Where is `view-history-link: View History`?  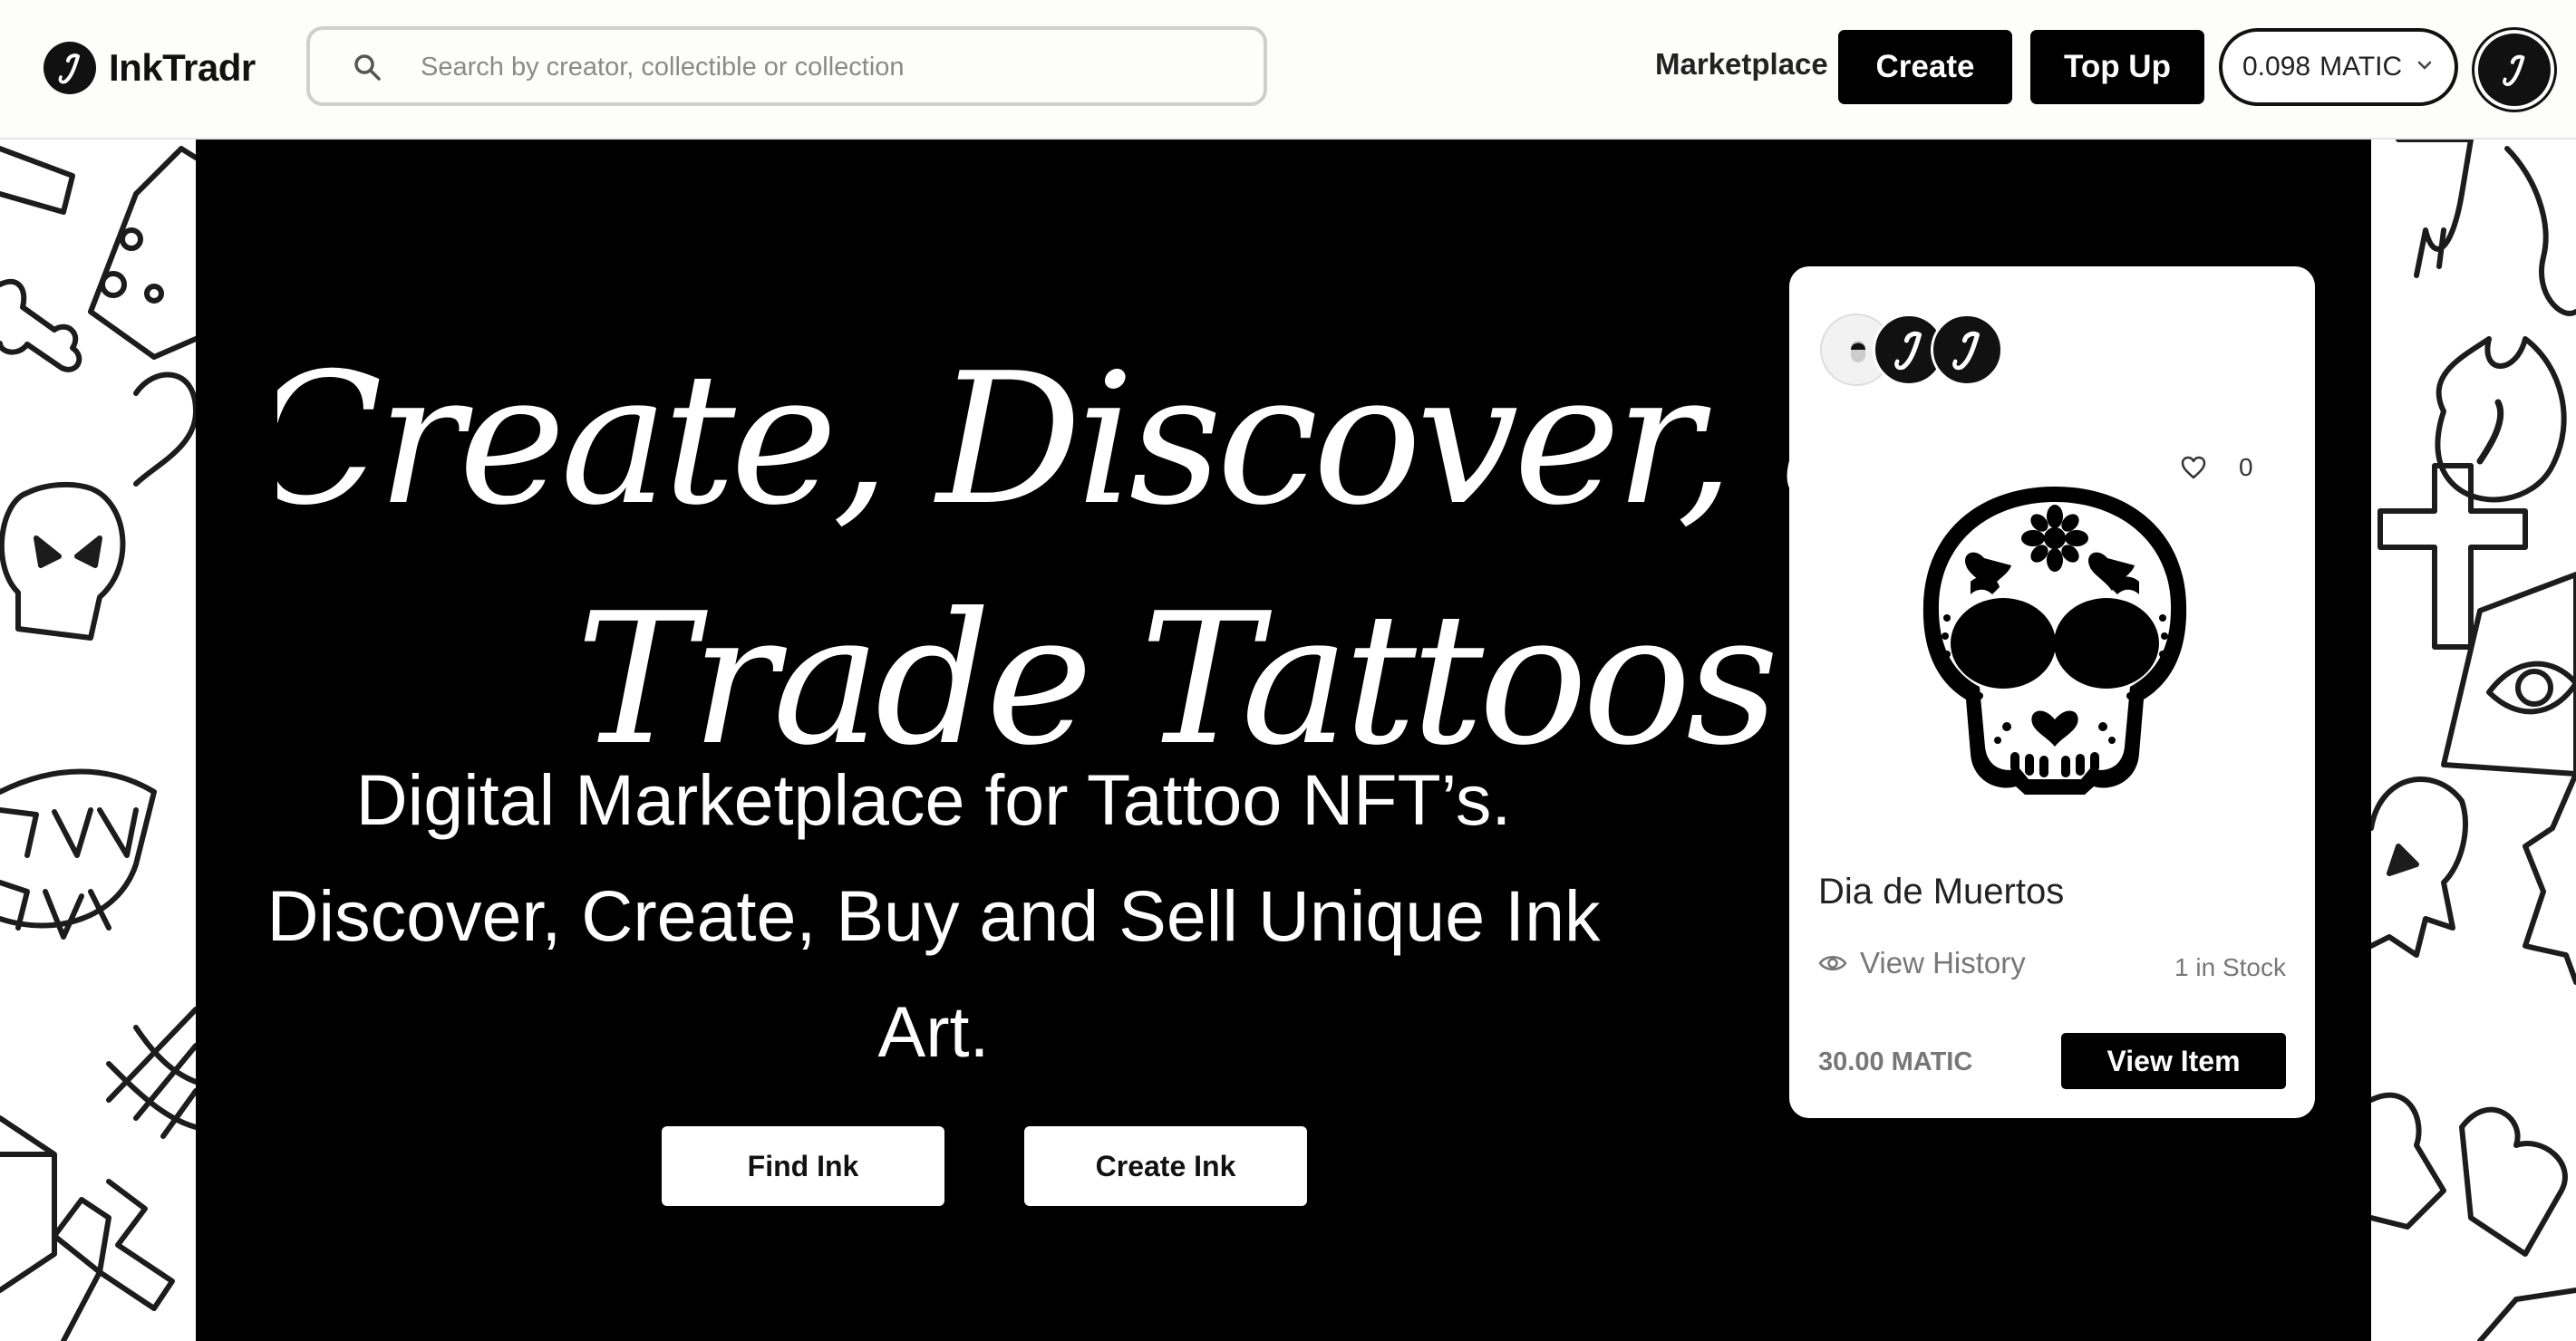 view-history-link: View History is located at coordinates (1922, 963).